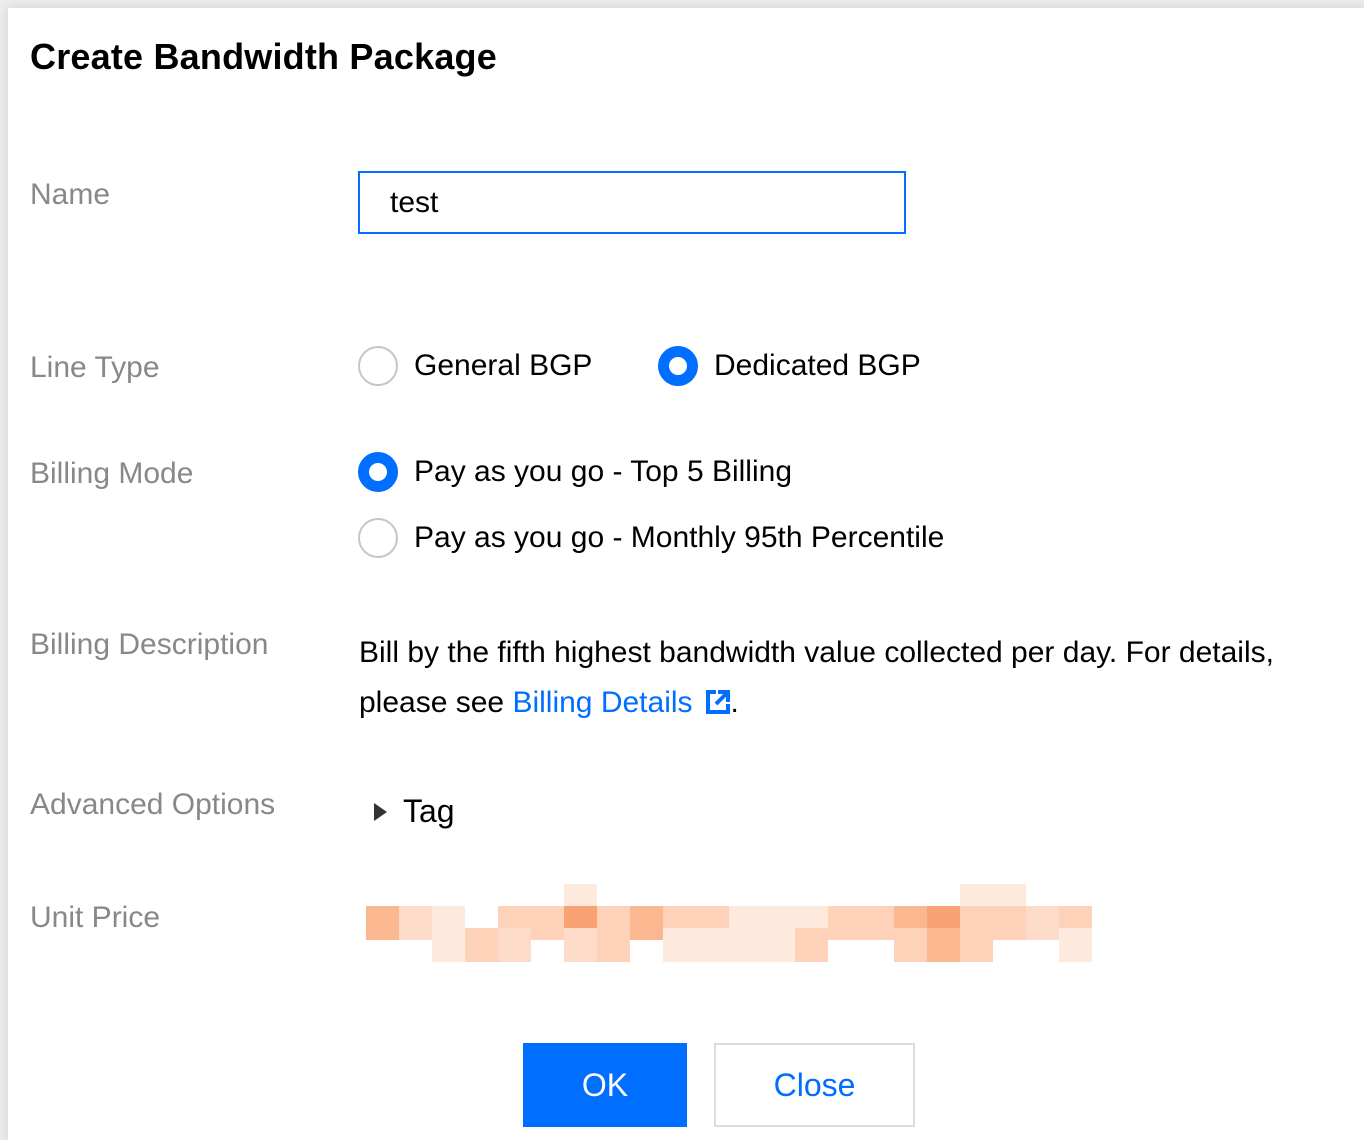 The width and height of the screenshot is (1364, 1140). I want to click on radio-dedicated-bgp-circle, so click(678, 366).